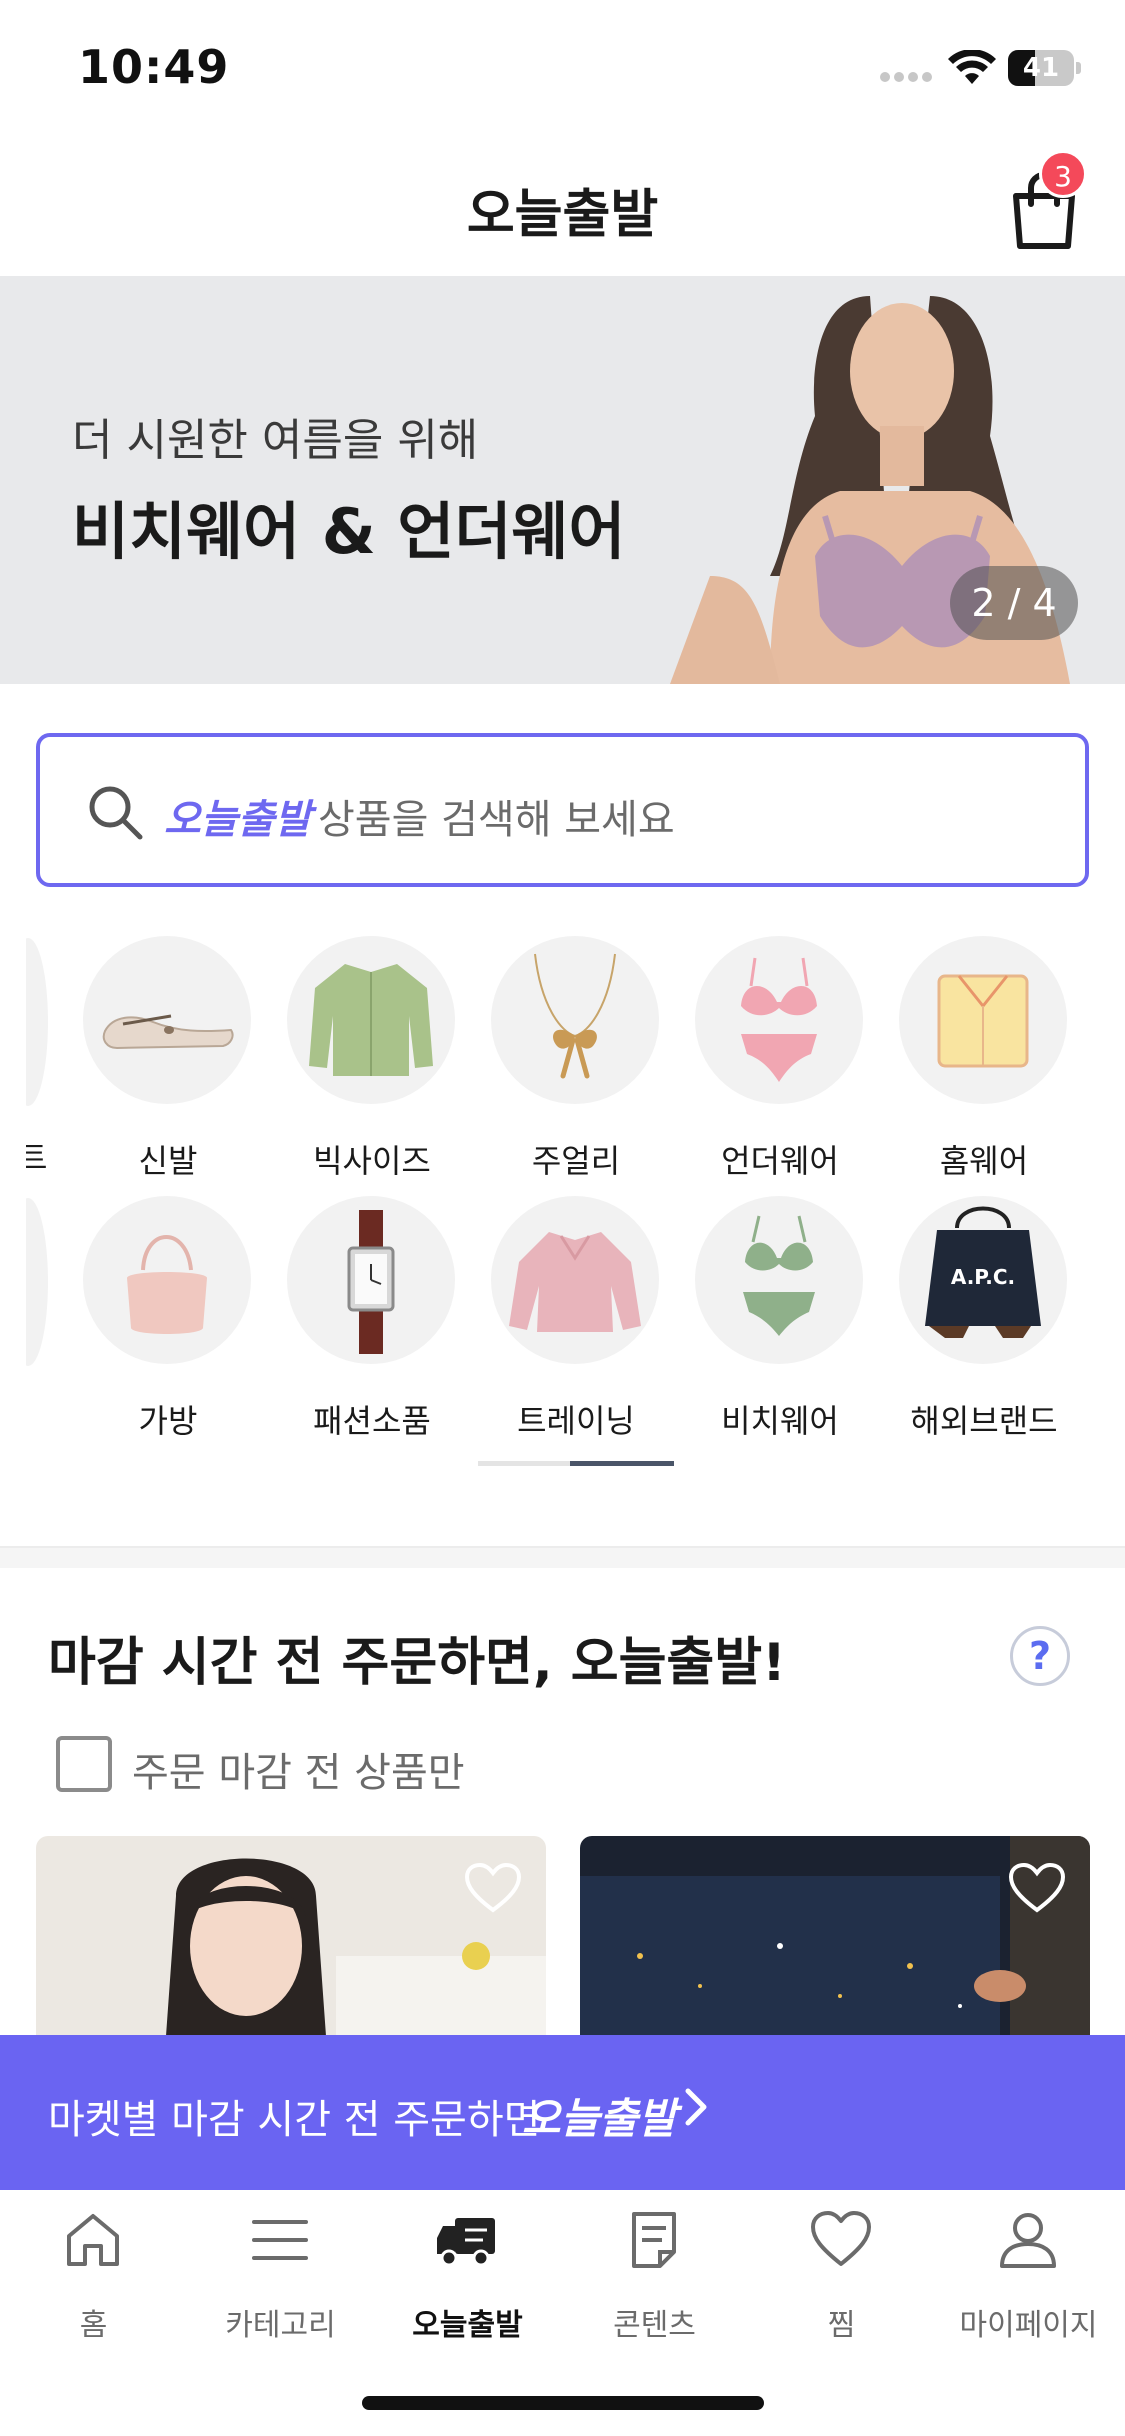 The height and width of the screenshot is (2436, 1125). I want to click on category-item-homewear: 홈웨어, so click(984, 1066).